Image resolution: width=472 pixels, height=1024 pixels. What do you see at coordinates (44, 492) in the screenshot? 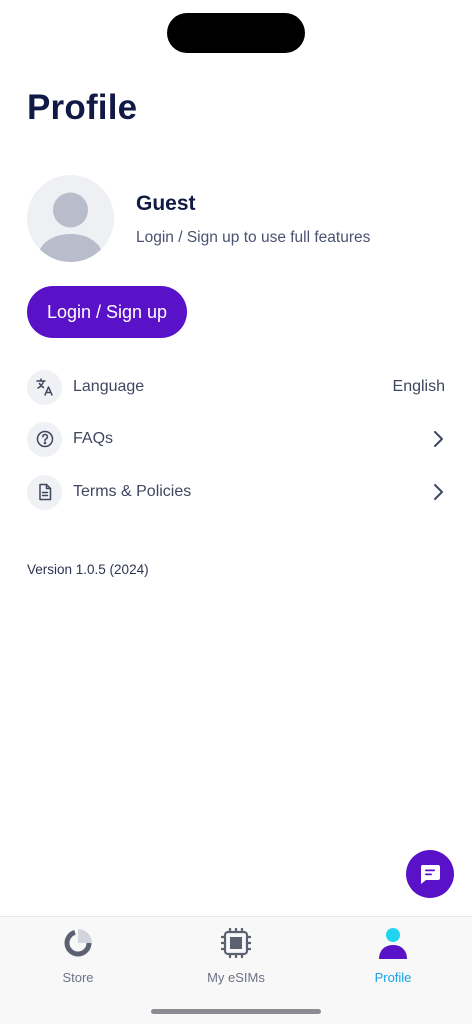
I see `document-icon` at bounding box center [44, 492].